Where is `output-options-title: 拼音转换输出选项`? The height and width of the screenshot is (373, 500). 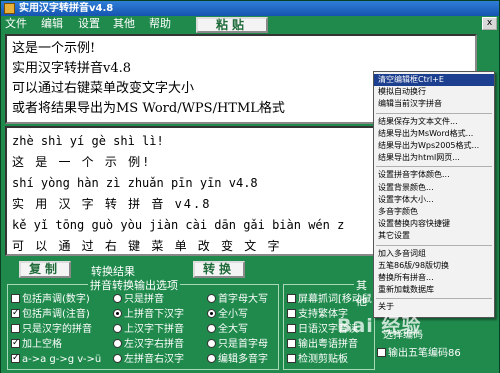
output-options-title: 拼音转换输出选项 is located at coordinates (134, 285).